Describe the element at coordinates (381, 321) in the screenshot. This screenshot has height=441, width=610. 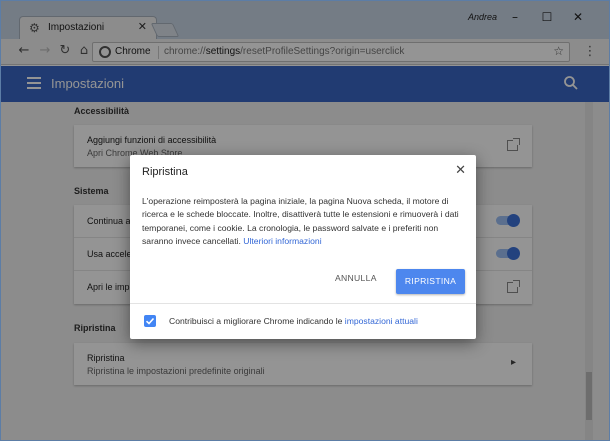
I see `current-settings-link: impostazioni attuali` at that location.